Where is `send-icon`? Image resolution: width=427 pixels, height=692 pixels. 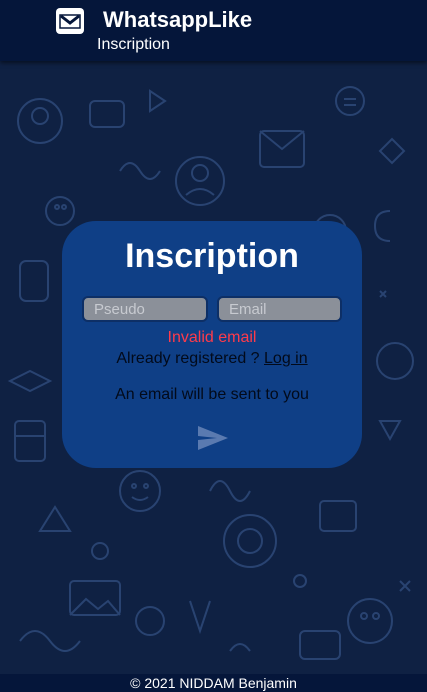
send-icon is located at coordinates (213, 438).